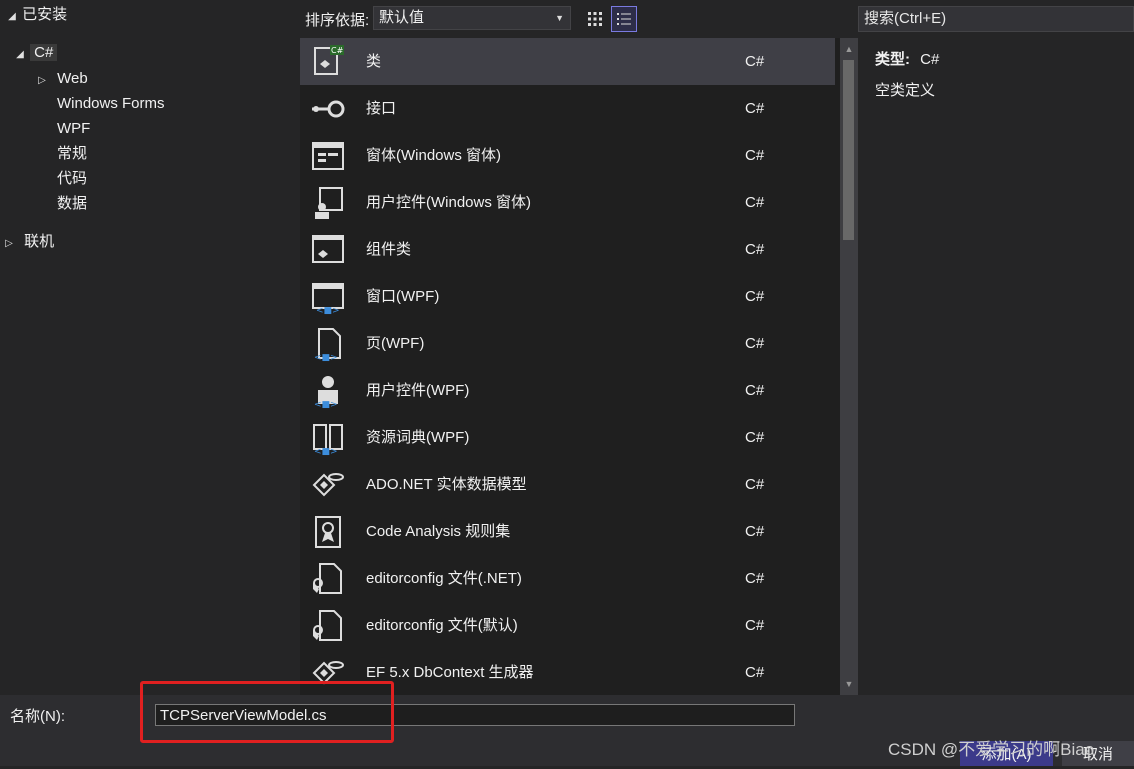  What do you see at coordinates (381, 108) in the screenshot?
I see `template-name: 接口` at bounding box center [381, 108].